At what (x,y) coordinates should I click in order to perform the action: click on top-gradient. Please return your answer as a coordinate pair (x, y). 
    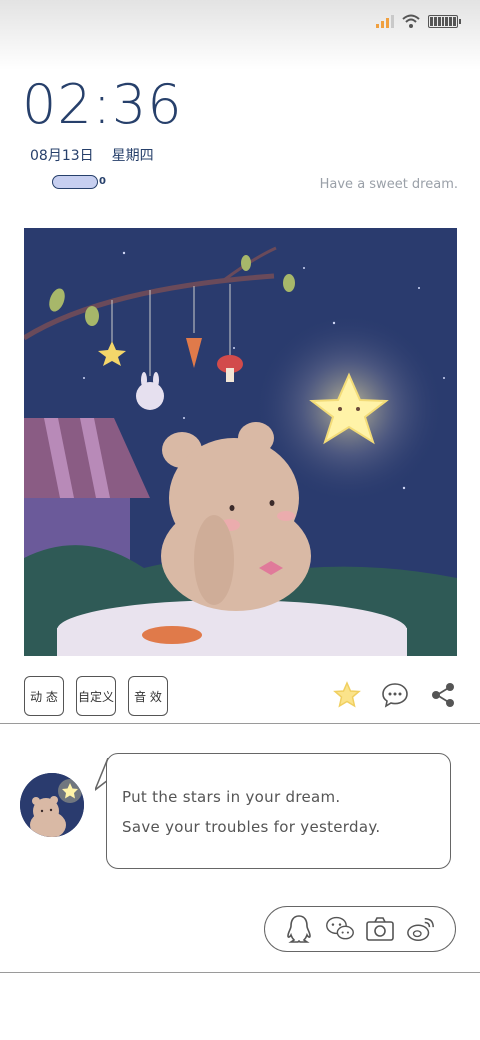
    Looking at the image, I should click on (240, 35).